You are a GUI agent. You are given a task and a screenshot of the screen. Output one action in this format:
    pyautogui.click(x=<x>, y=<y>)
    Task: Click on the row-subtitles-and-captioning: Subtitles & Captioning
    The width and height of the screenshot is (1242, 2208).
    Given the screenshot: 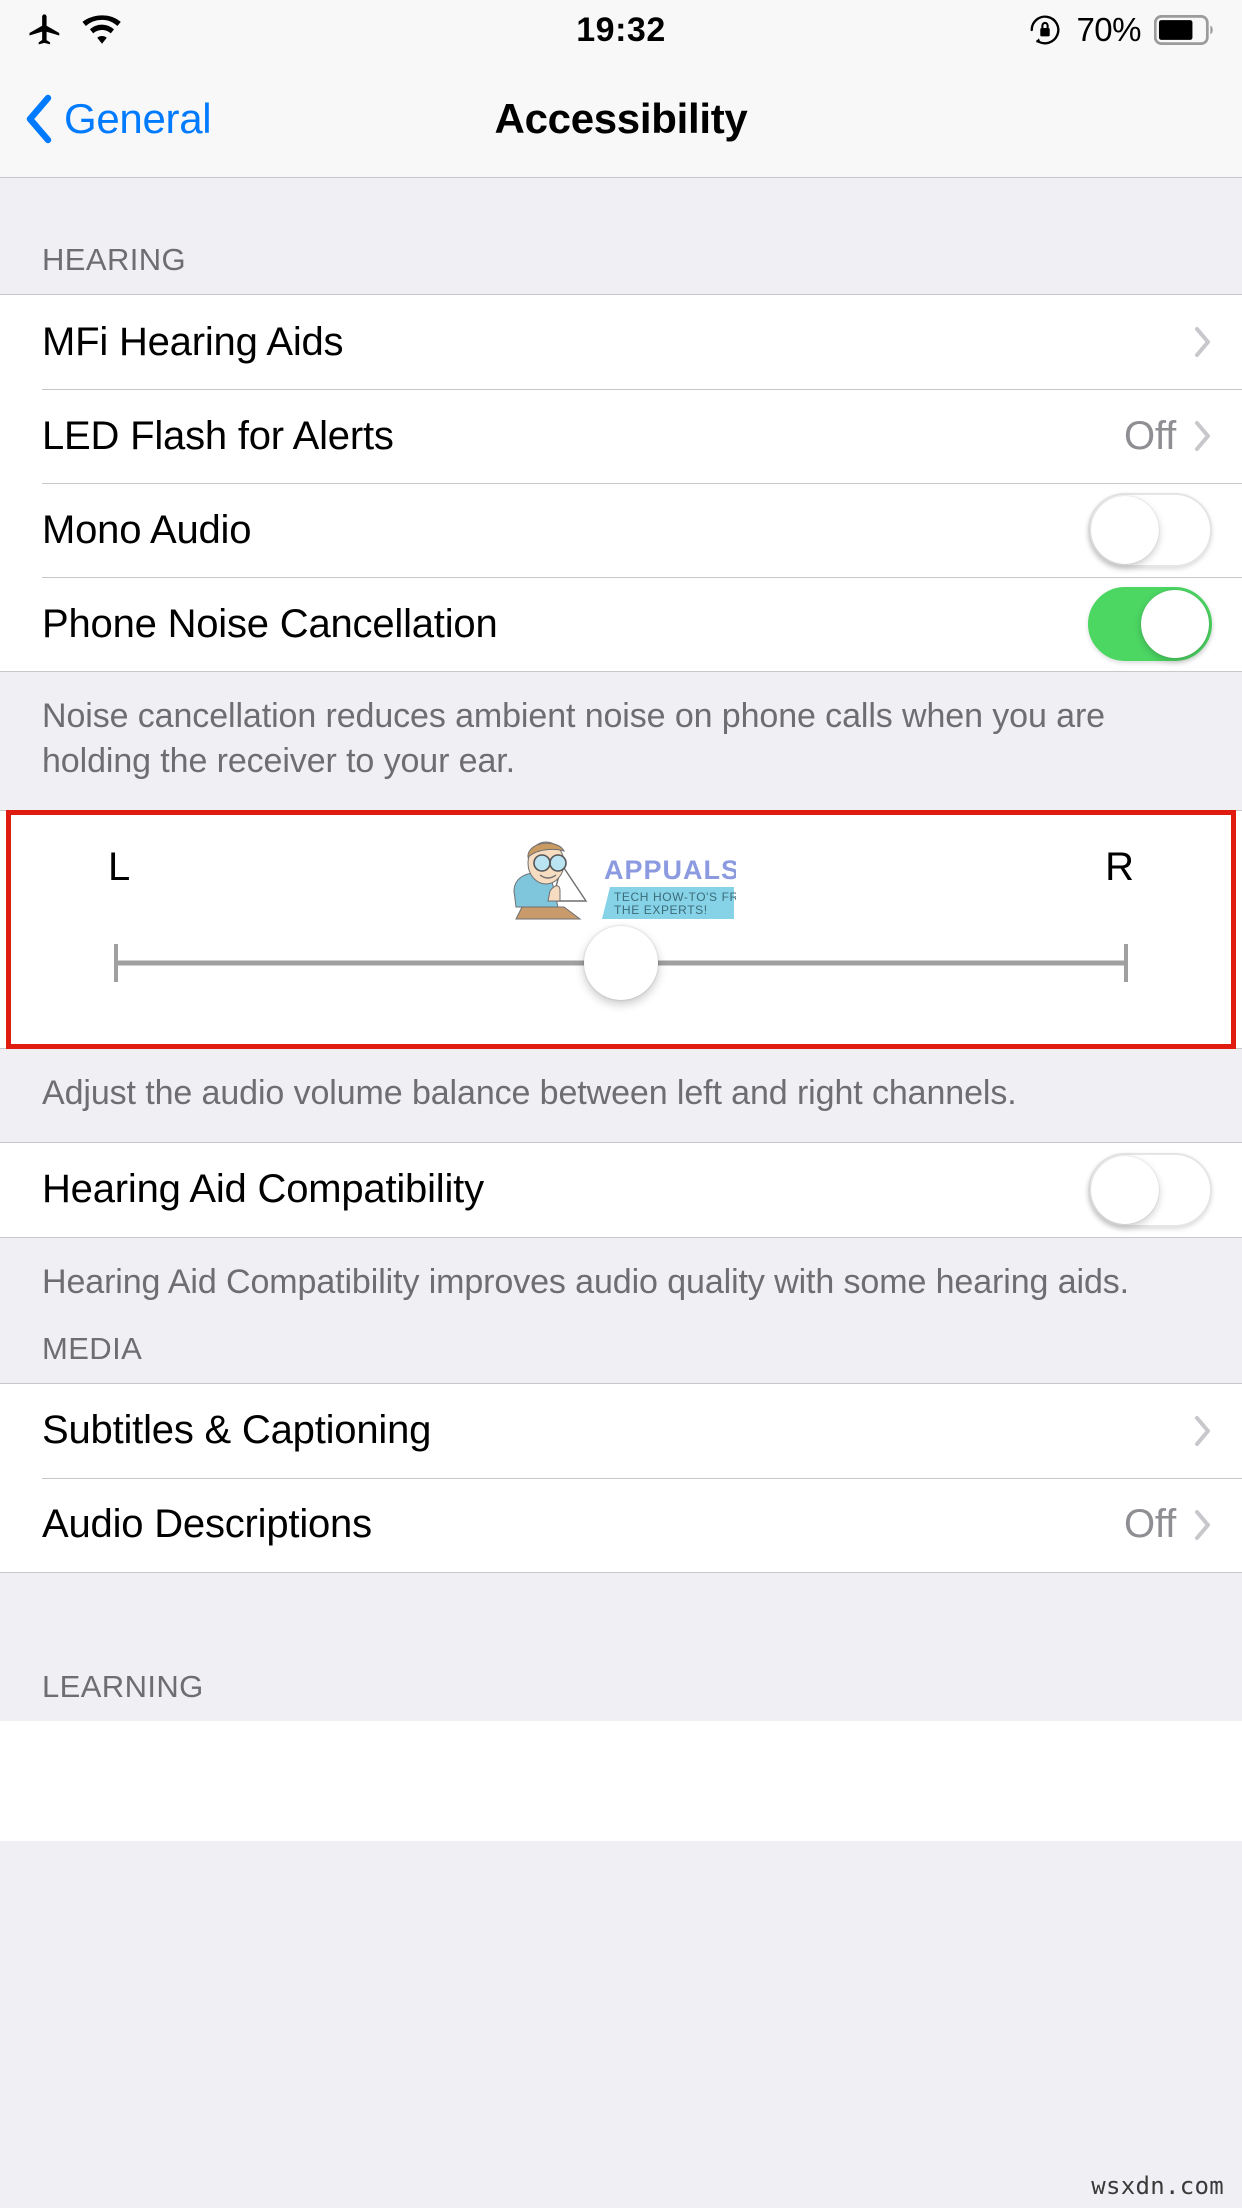 What is the action you would take?
    pyautogui.click(x=621, y=1430)
    